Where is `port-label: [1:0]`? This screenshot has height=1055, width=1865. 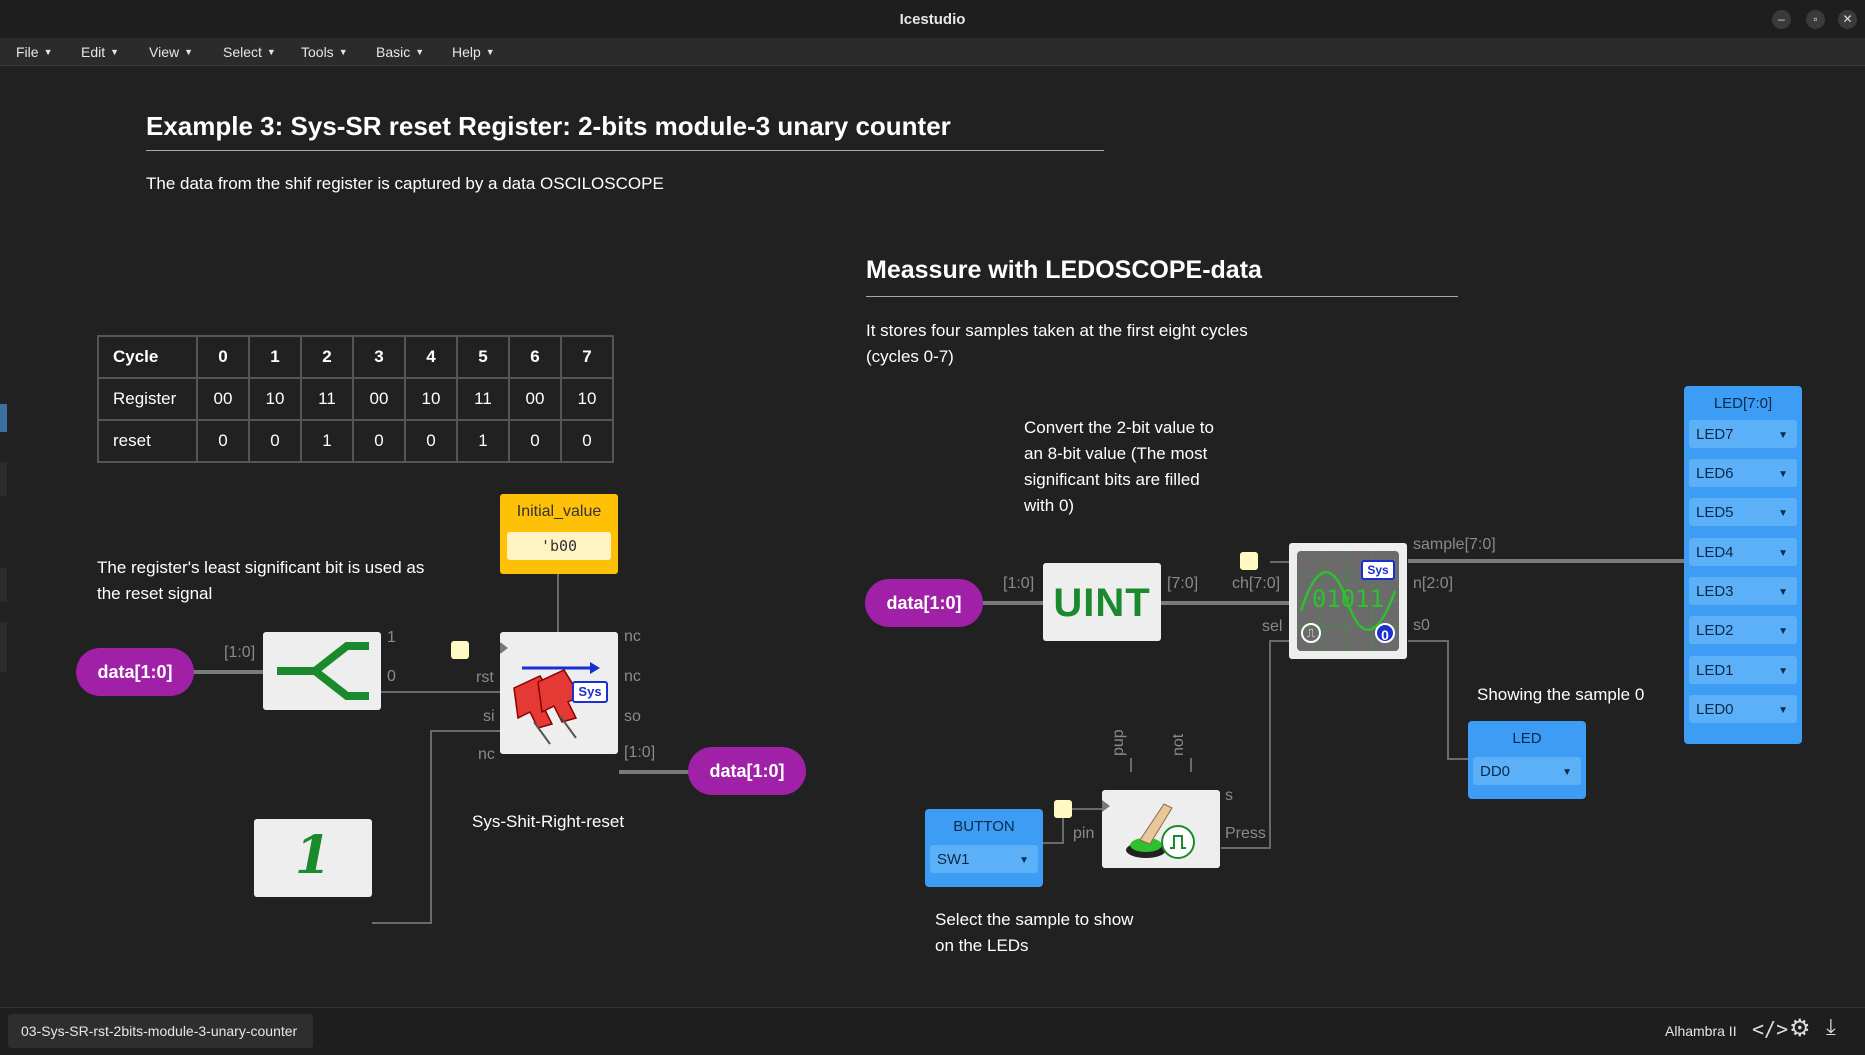 port-label: [1:0] is located at coordinates (640, 752).